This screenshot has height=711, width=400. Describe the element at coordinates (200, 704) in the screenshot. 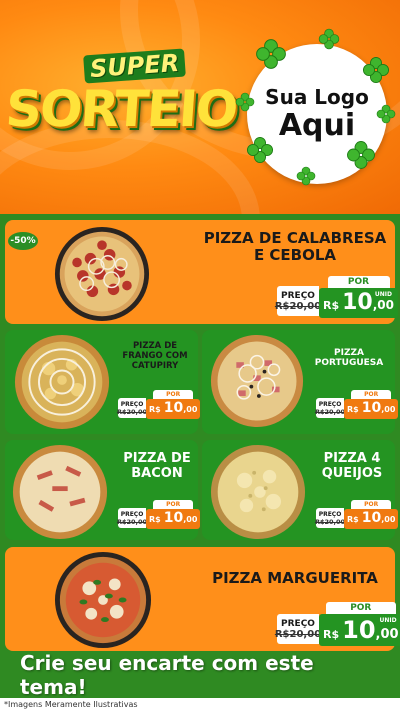

I see `disclaimer: *Imagens Meramente Ilustrativas` at that location.